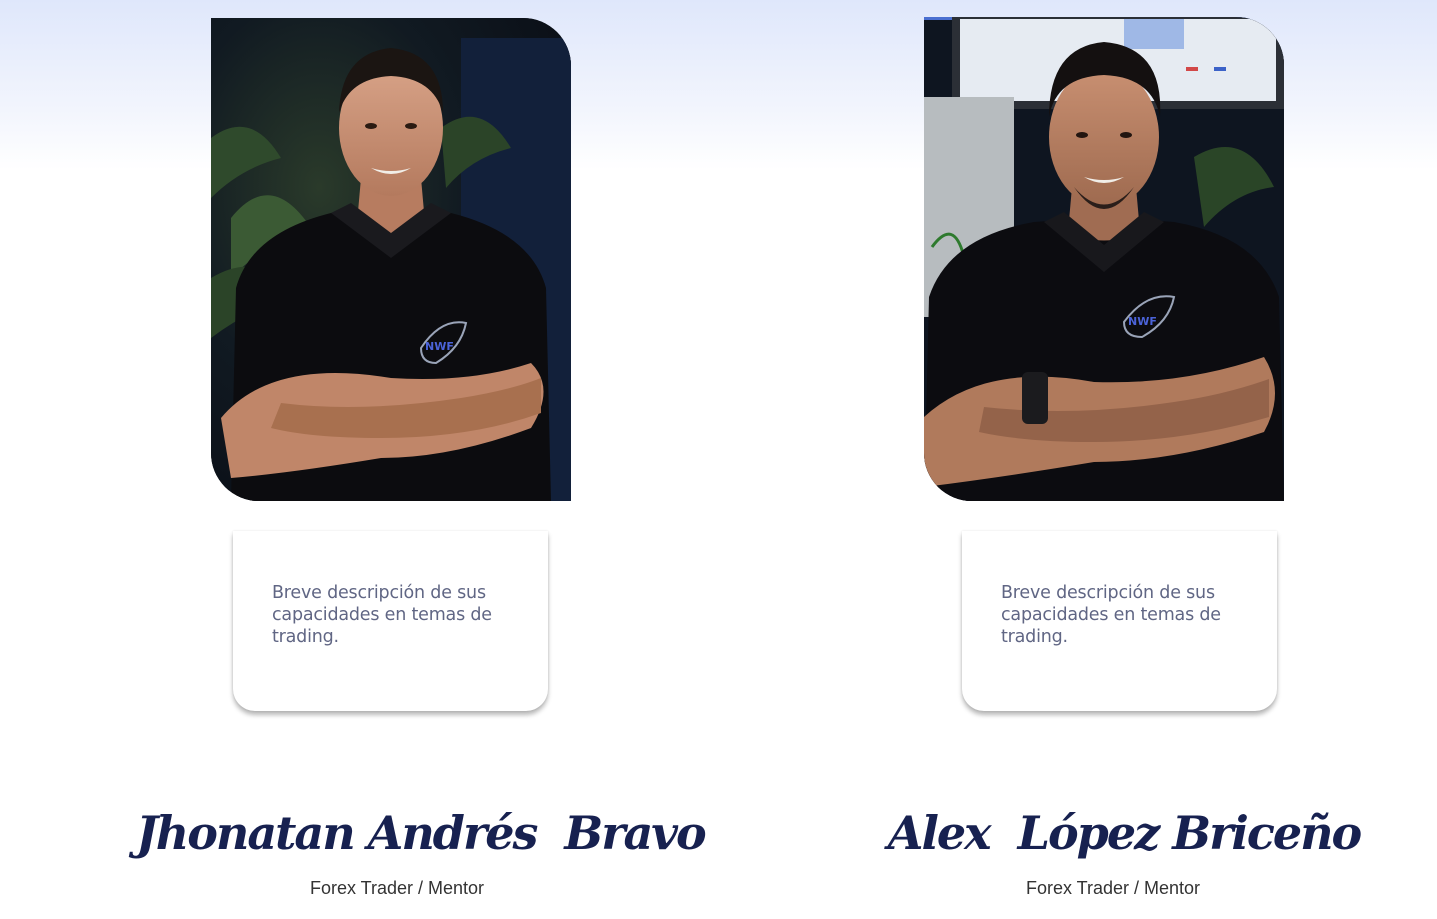  I want to click on mentor-photo-1: NWF, so click(391, 259).